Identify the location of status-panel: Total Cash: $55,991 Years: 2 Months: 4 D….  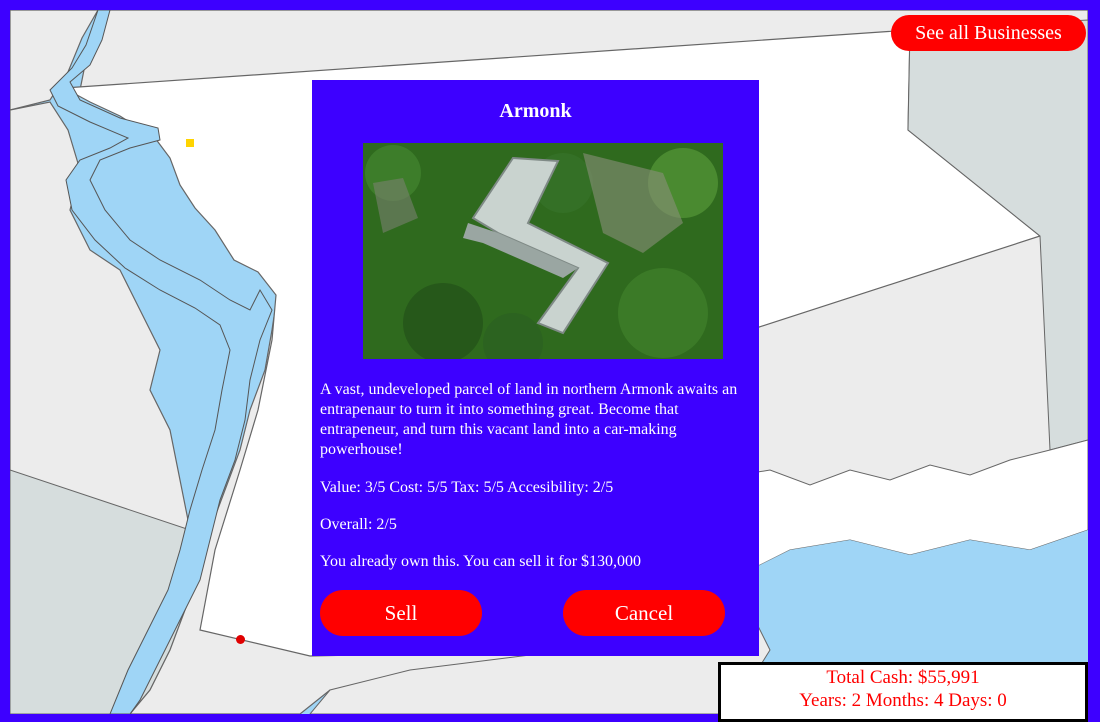
(903, 692).